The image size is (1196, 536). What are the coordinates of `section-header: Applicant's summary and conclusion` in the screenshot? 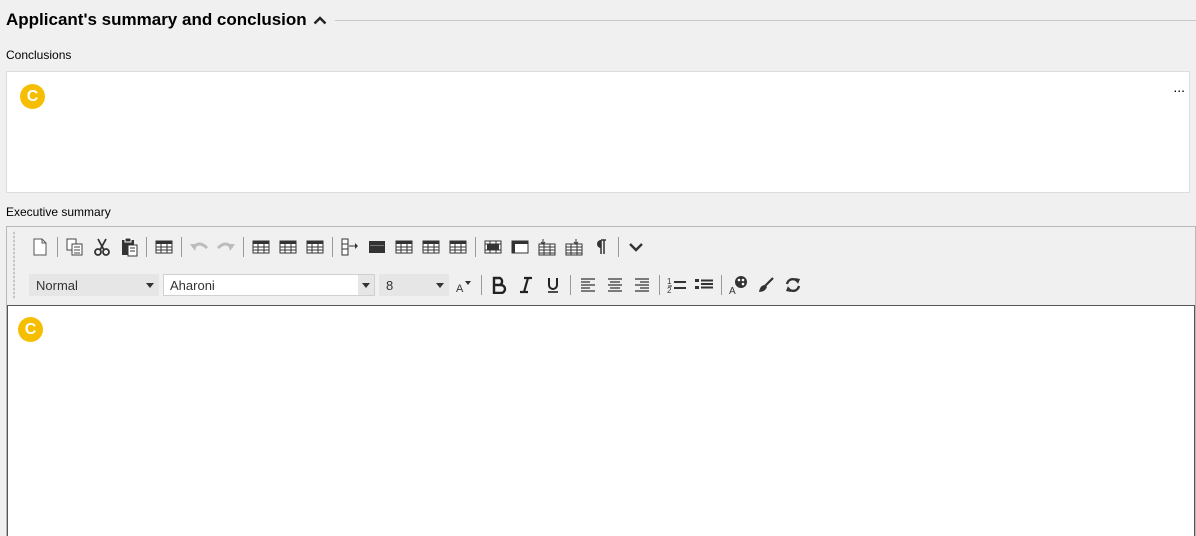 It's located at (601, 20).